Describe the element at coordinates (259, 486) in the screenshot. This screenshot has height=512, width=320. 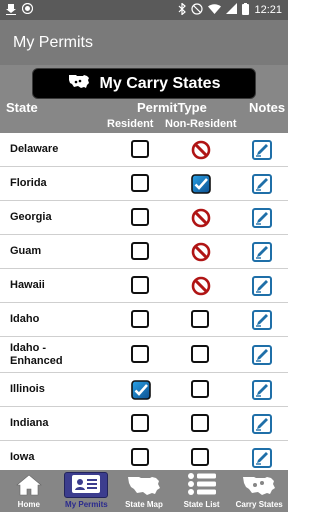
I see `carry-states-icon` at that location.